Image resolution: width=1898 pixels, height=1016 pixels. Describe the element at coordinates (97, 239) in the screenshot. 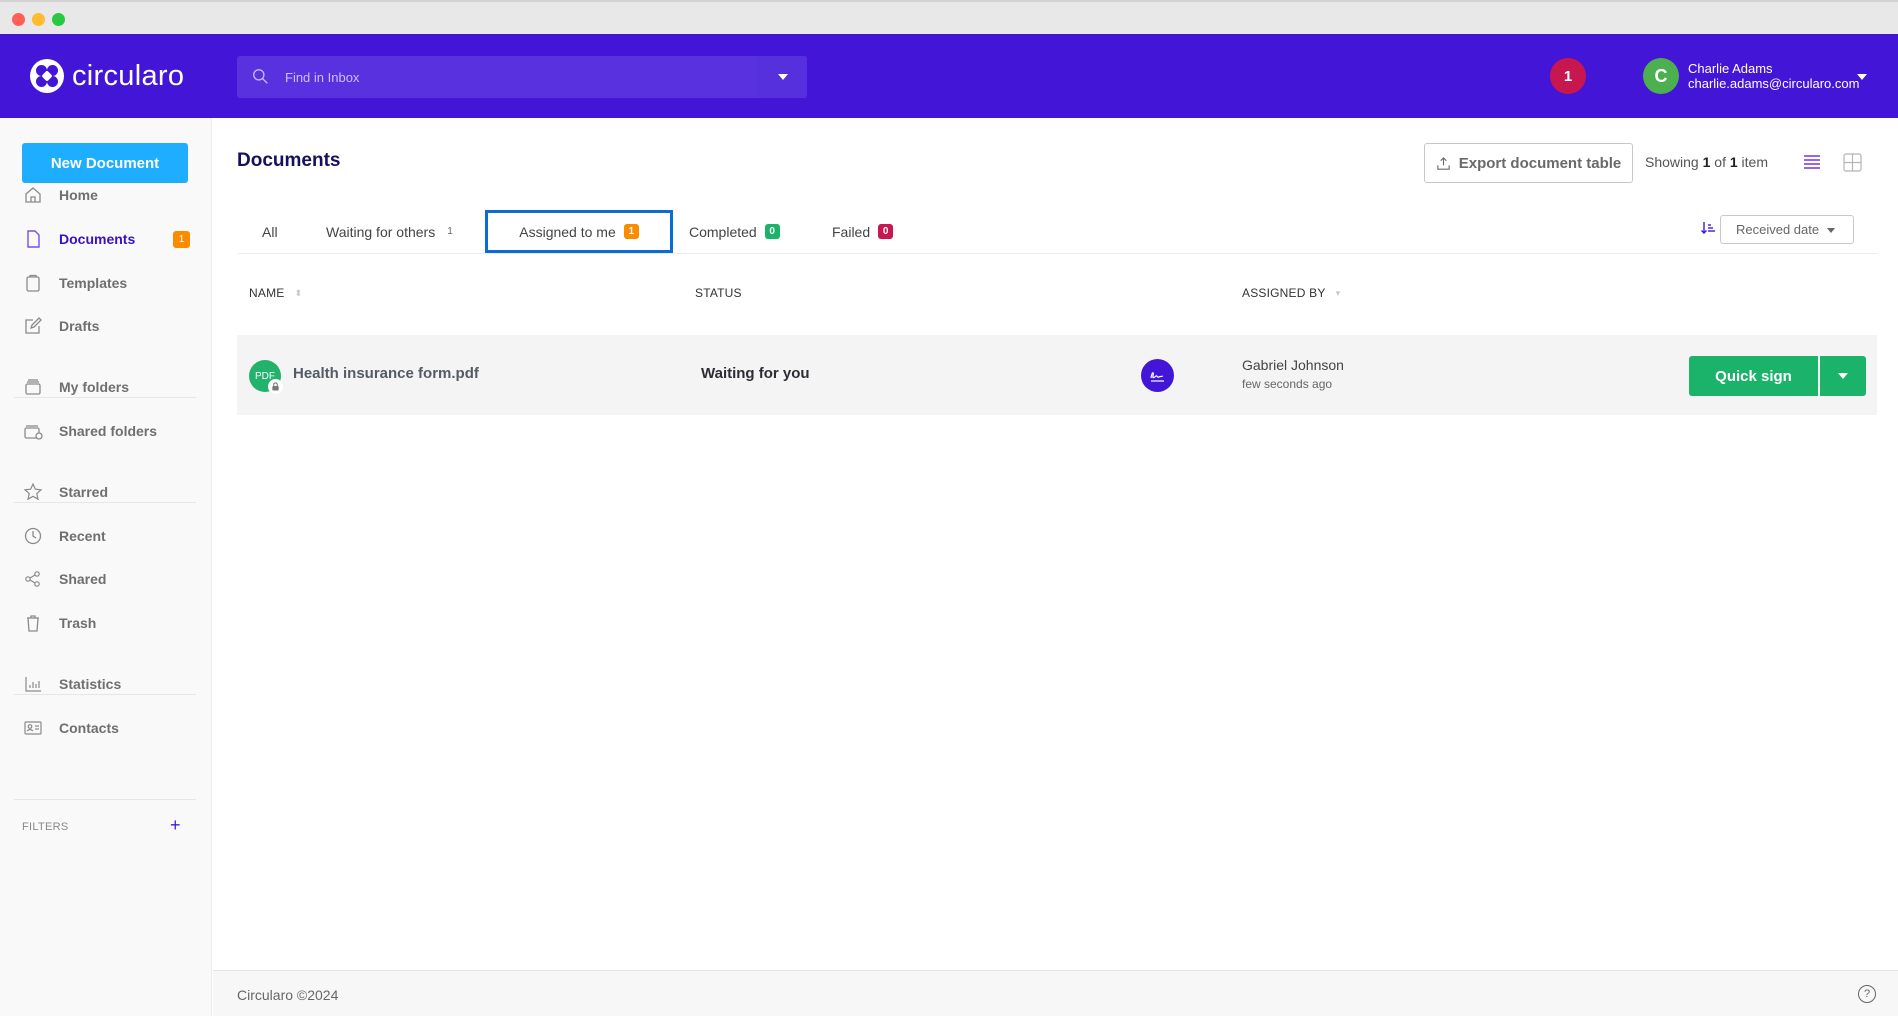

I see `sidebar-item-label: Documents` at that location.